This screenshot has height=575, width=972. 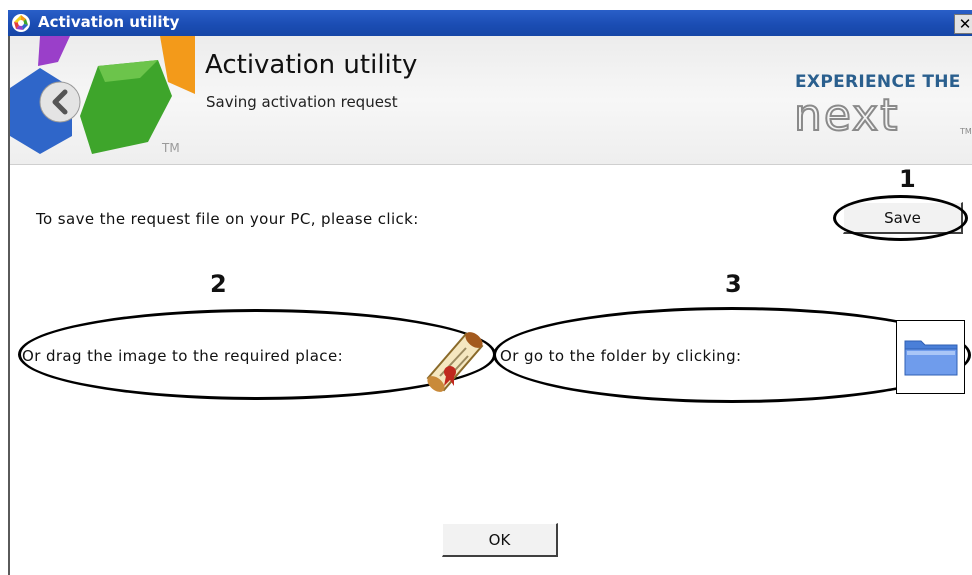 What do you see at coordinates (500, 540) in the screenshot?
I see `ok-button: OK` at bounding box center [500, 540].